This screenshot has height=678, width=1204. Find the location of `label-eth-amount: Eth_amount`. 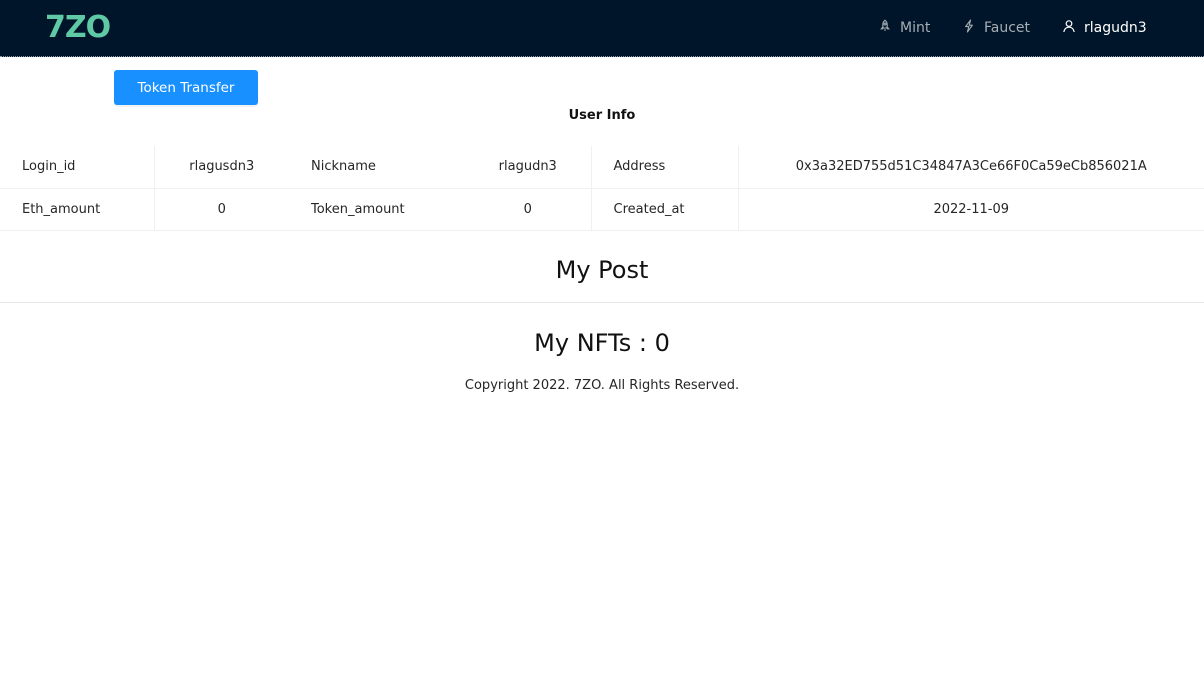

label-eth-amount: Eth_amount is located at coordinates (77, 209).